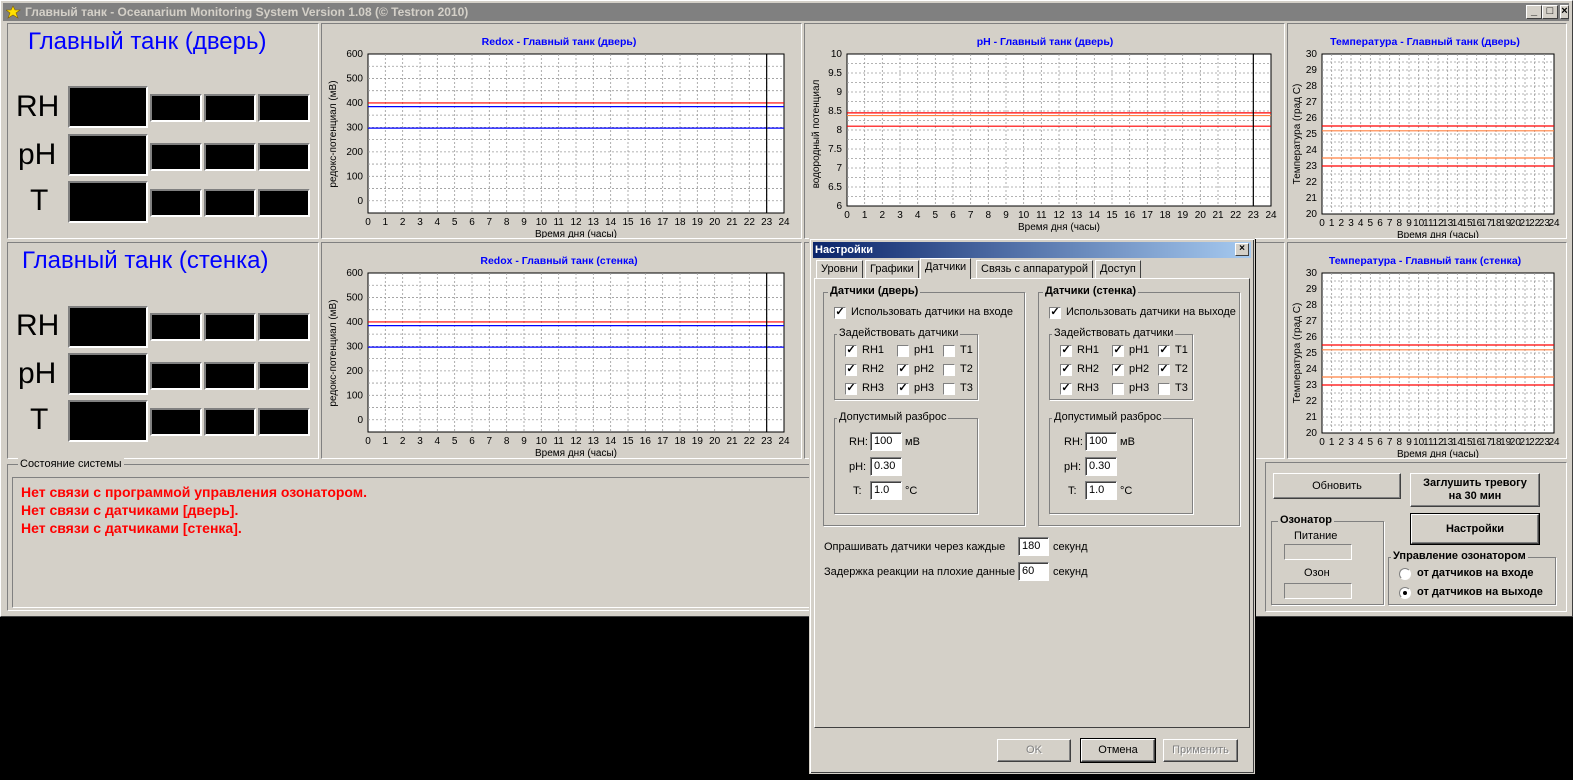 The width and height of the screenshot is (1573, 780). Describe the element at coordinates (594, 441) in the screenshot. I see `x-tick-label: 13` at that location.